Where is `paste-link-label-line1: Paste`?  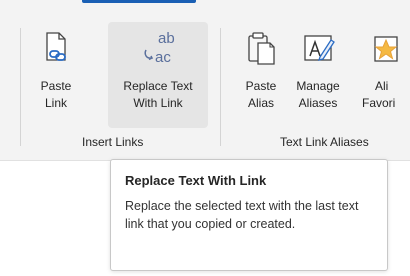 paste-link-label-line1: Paste is located at coordinates (56, 86).